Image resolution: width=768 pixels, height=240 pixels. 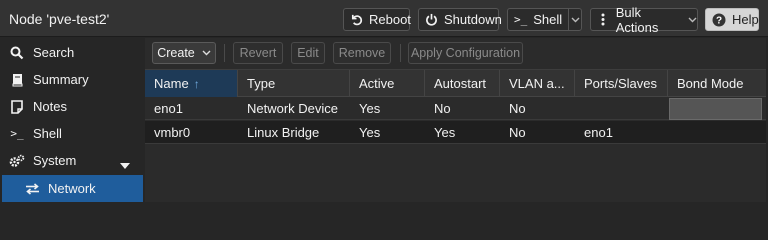 What do you see at coordinates (473, 19) in the screenshot?
I see `shutdown-label: Shutdown` at bounding box center [473, 19].